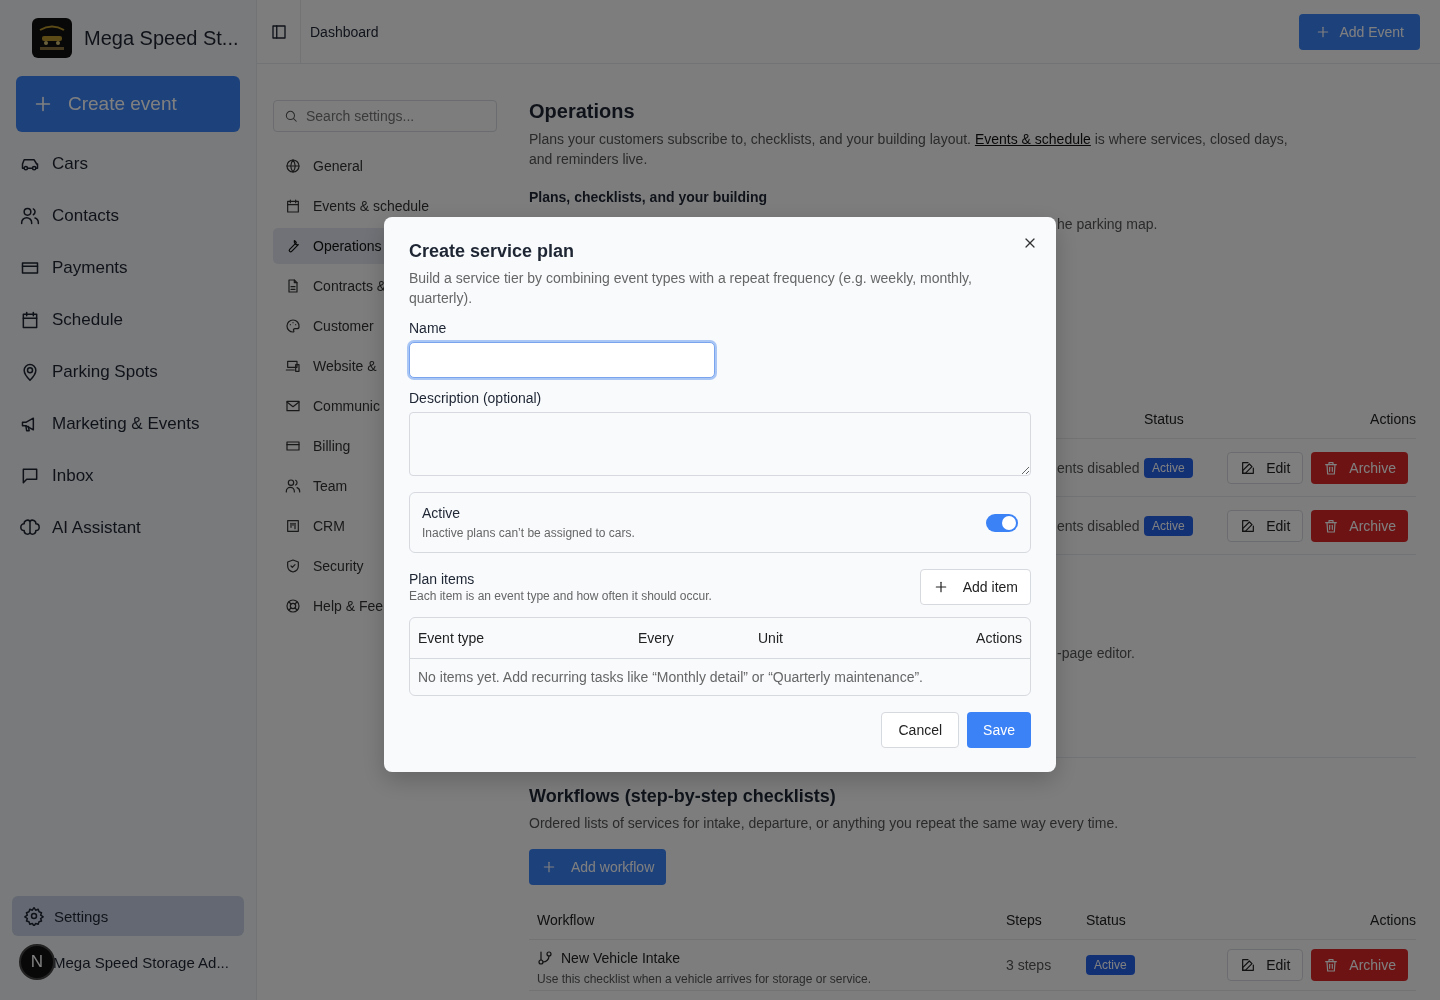 The width and height of the screenshot is (1440, 1000). What do you see at coordinates (475, 398) in the screenshot?
I see `field-label: Description (optional)` at bounding box center [475, 398].